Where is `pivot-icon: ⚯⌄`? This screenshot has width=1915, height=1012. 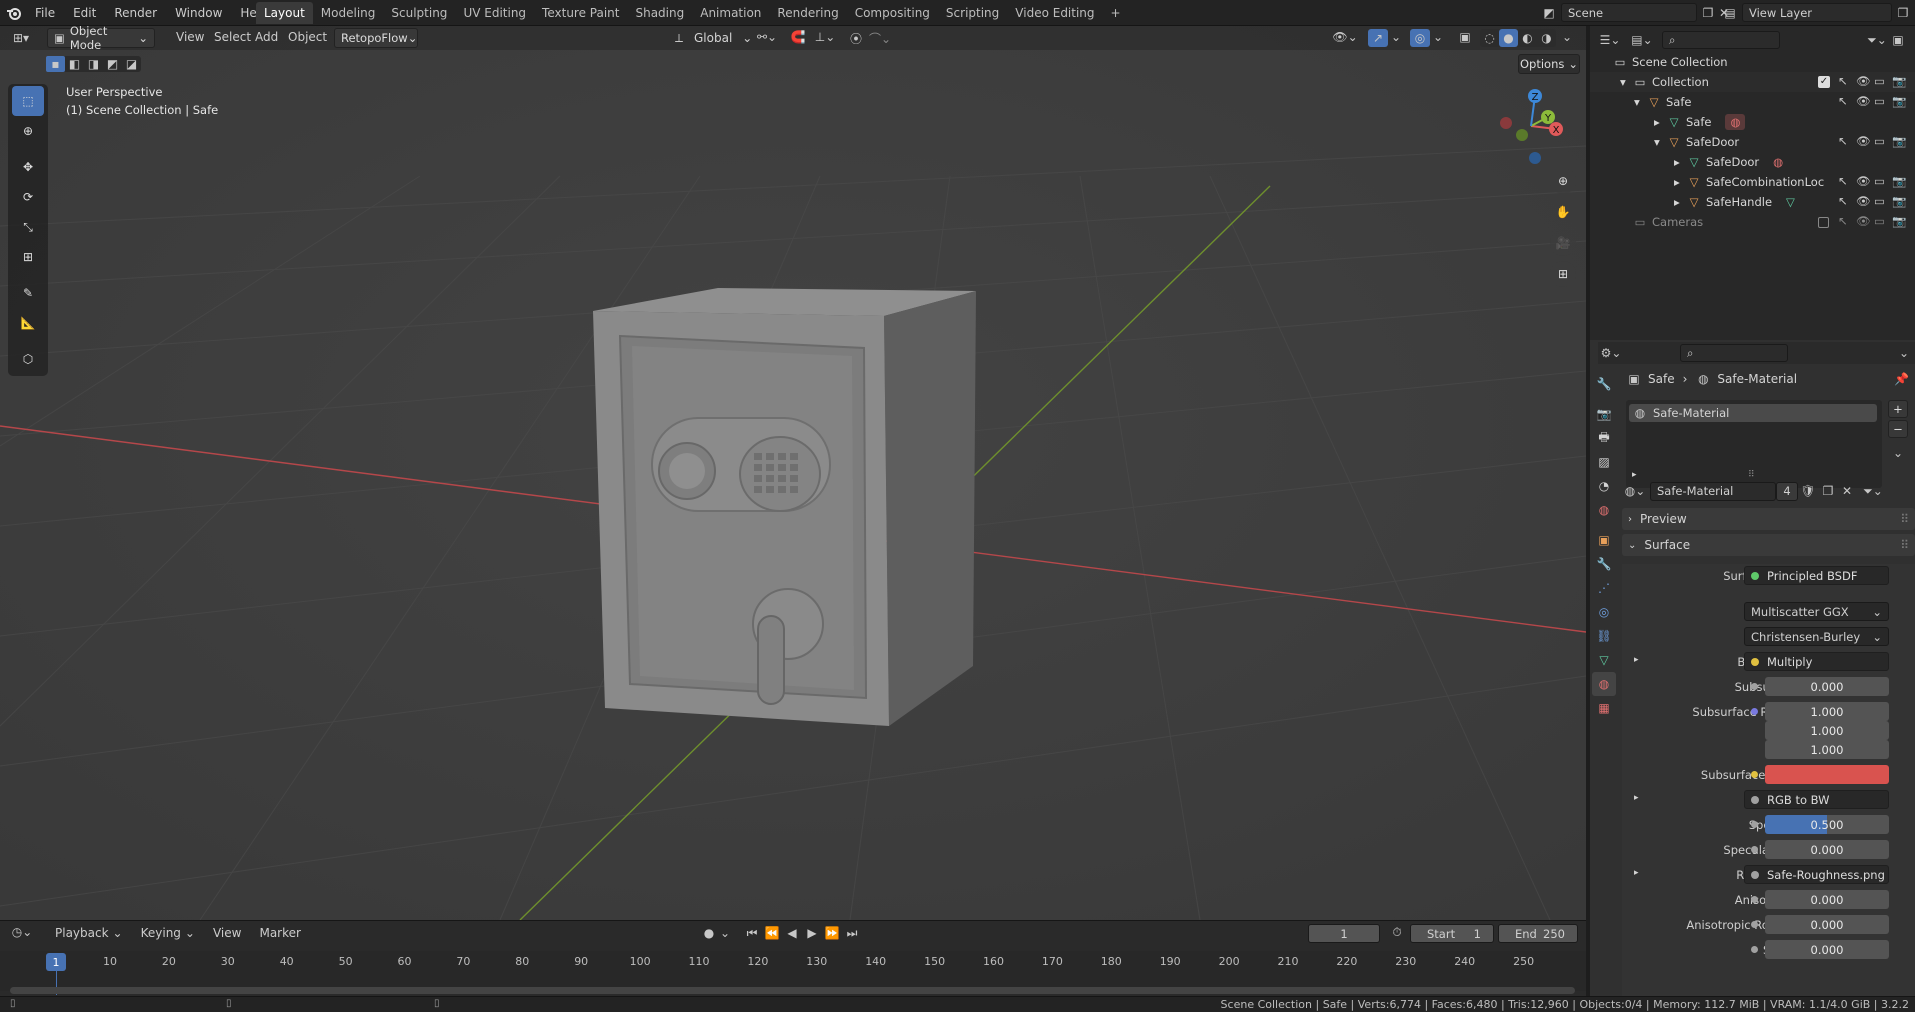
pivot-icon: ⚯⌄ is located at coordinates (767, 37).